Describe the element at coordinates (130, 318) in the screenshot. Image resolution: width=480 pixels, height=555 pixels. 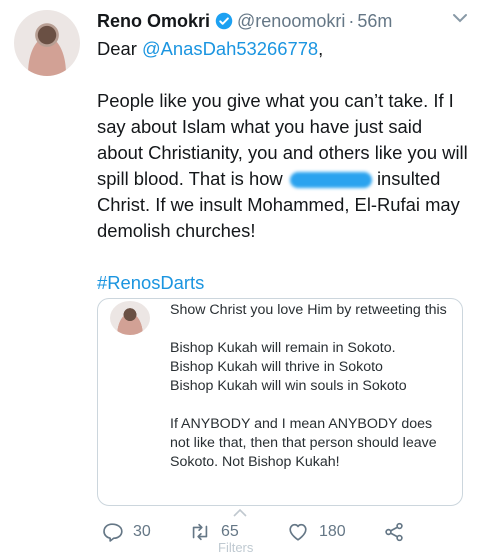
I see `quoted-author-avatar` at that location.